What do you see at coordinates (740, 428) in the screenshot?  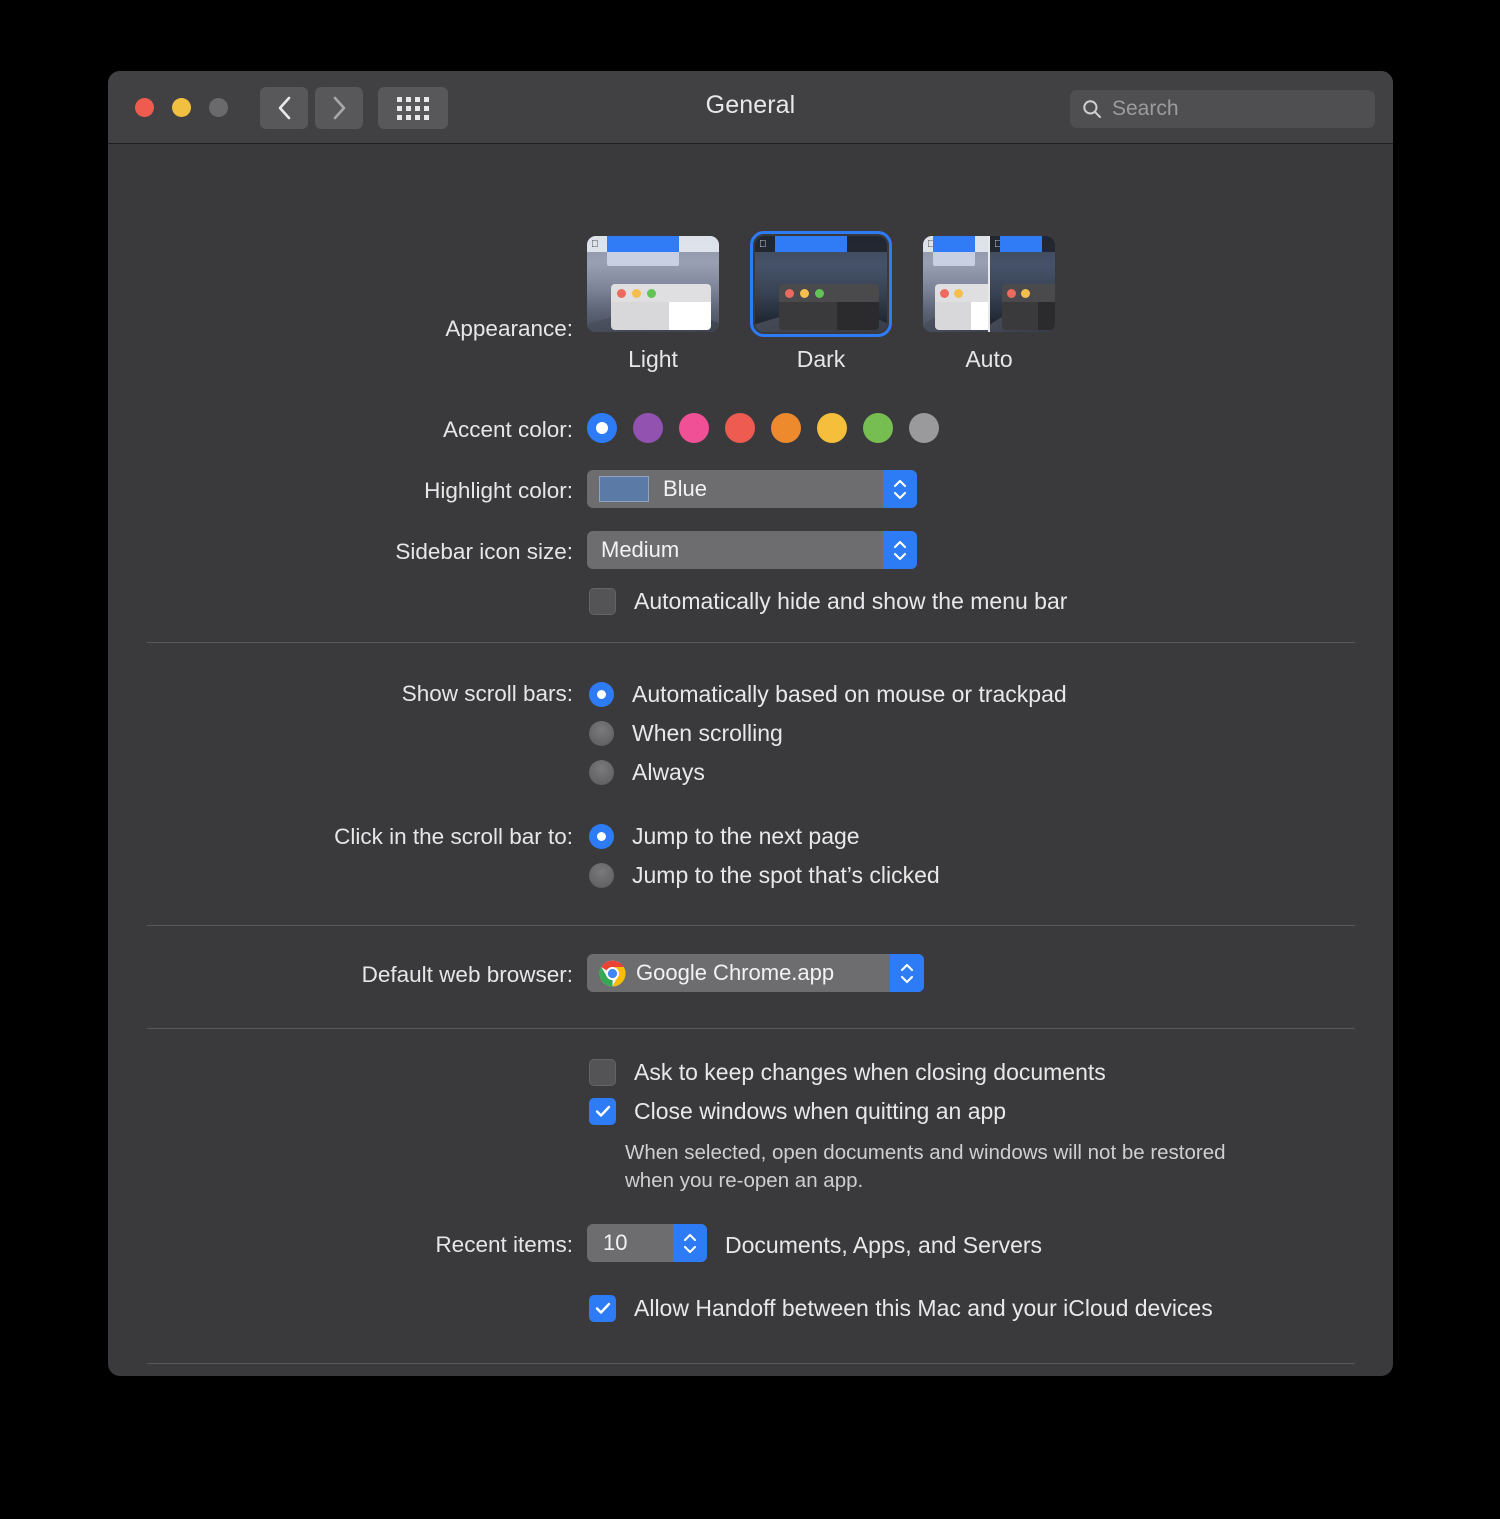 I see `accent-swatch-red` at bounding box center [740, 428].